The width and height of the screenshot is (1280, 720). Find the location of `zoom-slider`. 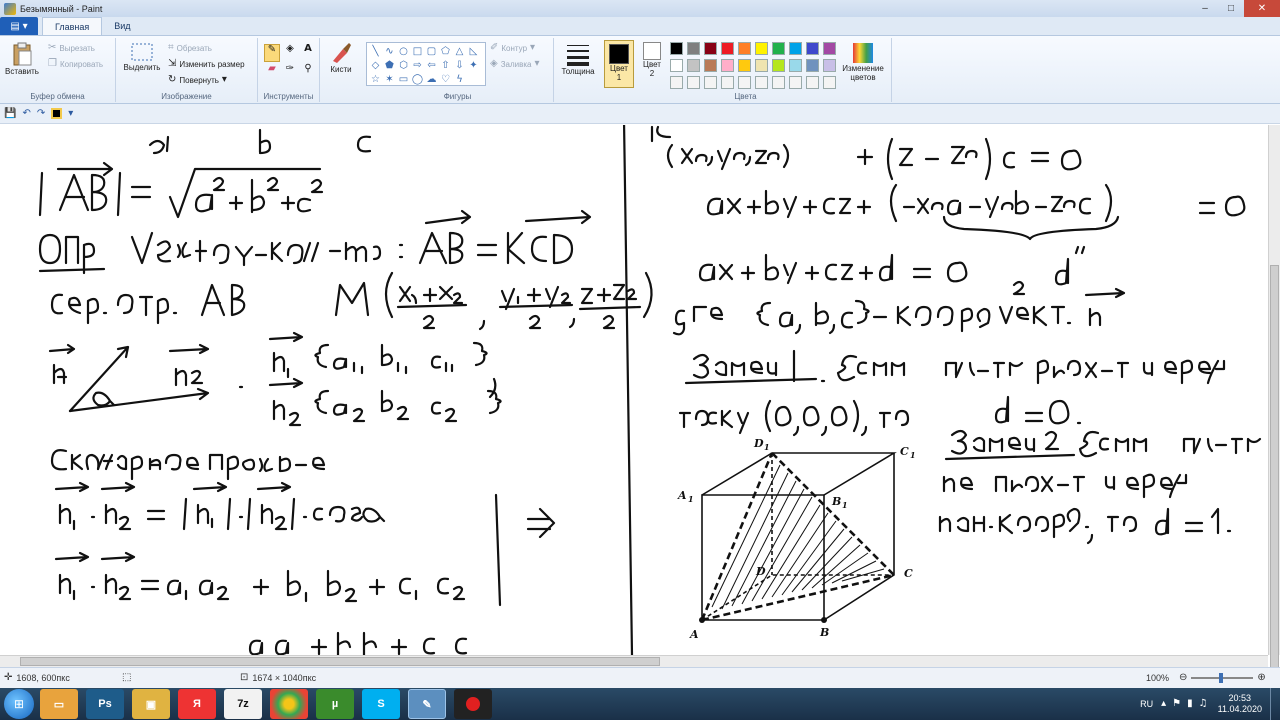

zoom-slider is located at coordinates (1222, 678).